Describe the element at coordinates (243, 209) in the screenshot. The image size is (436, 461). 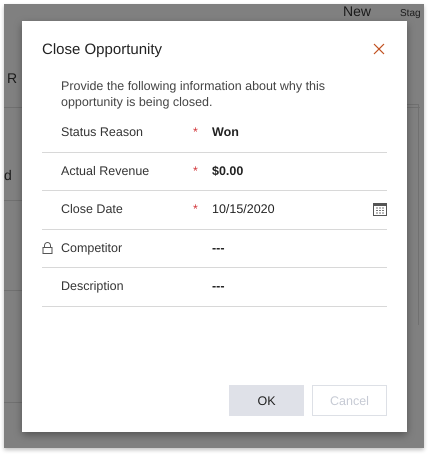
I see `field-value: 10/15/2020` at that location.